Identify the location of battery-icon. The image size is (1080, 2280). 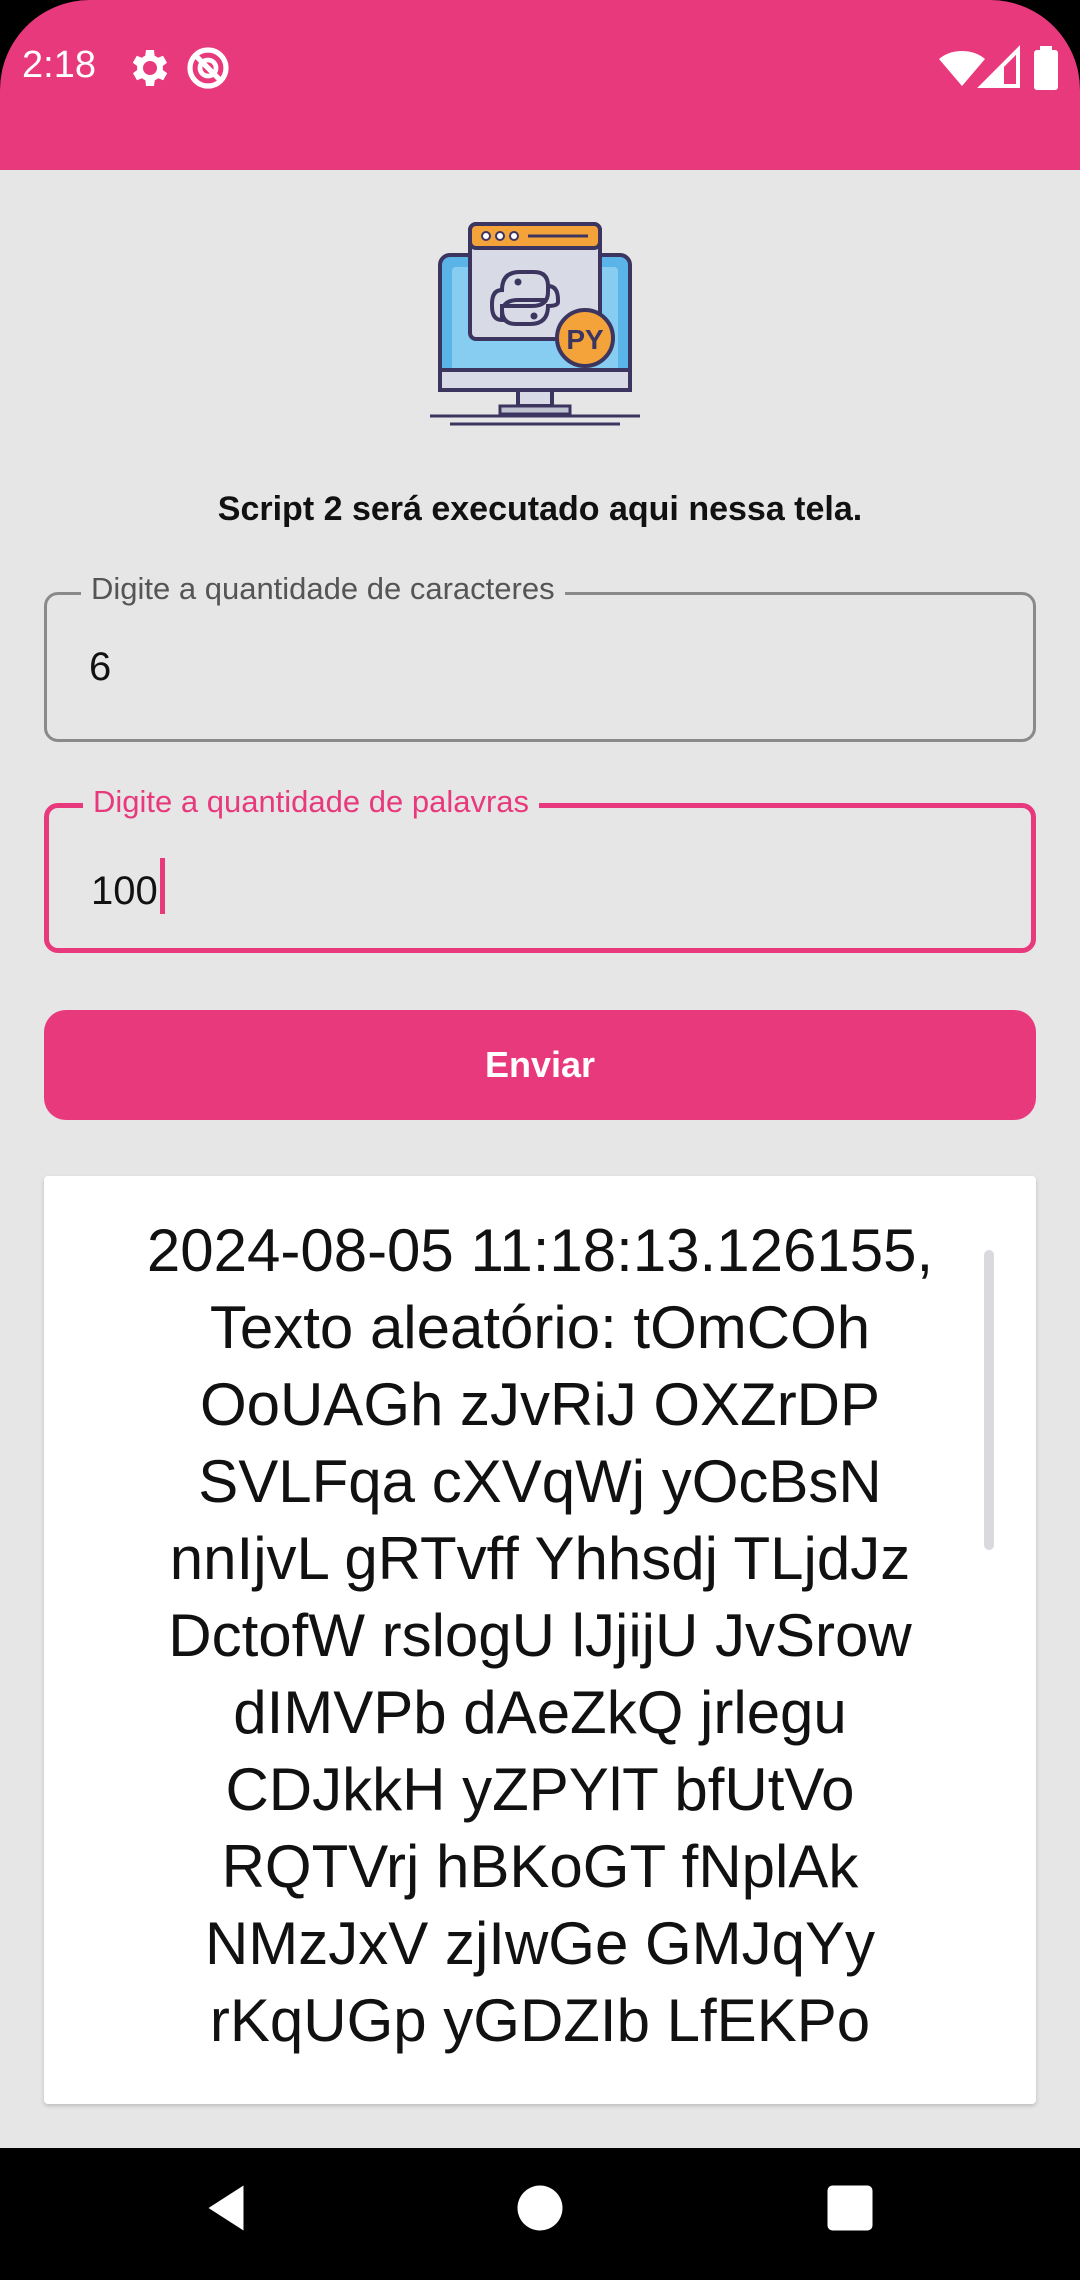
(1046, 68).